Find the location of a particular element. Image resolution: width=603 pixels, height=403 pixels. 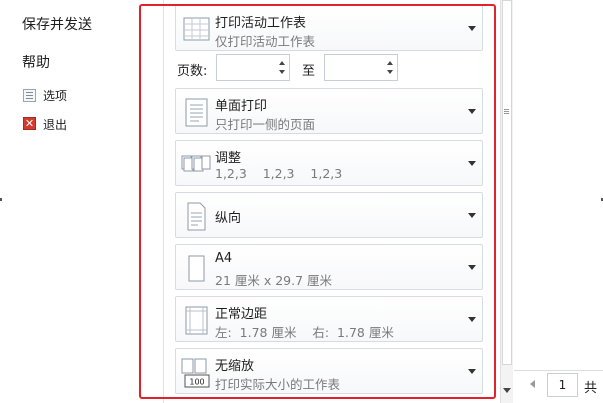

margins-icon is located at coordinates (196, 320).